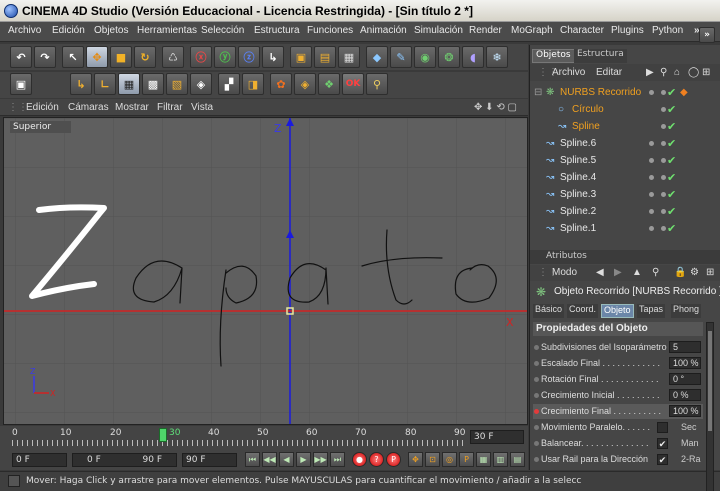 The image size is (720, 491). I want to click on object-axis-icon: ↳, so click(81, 84).